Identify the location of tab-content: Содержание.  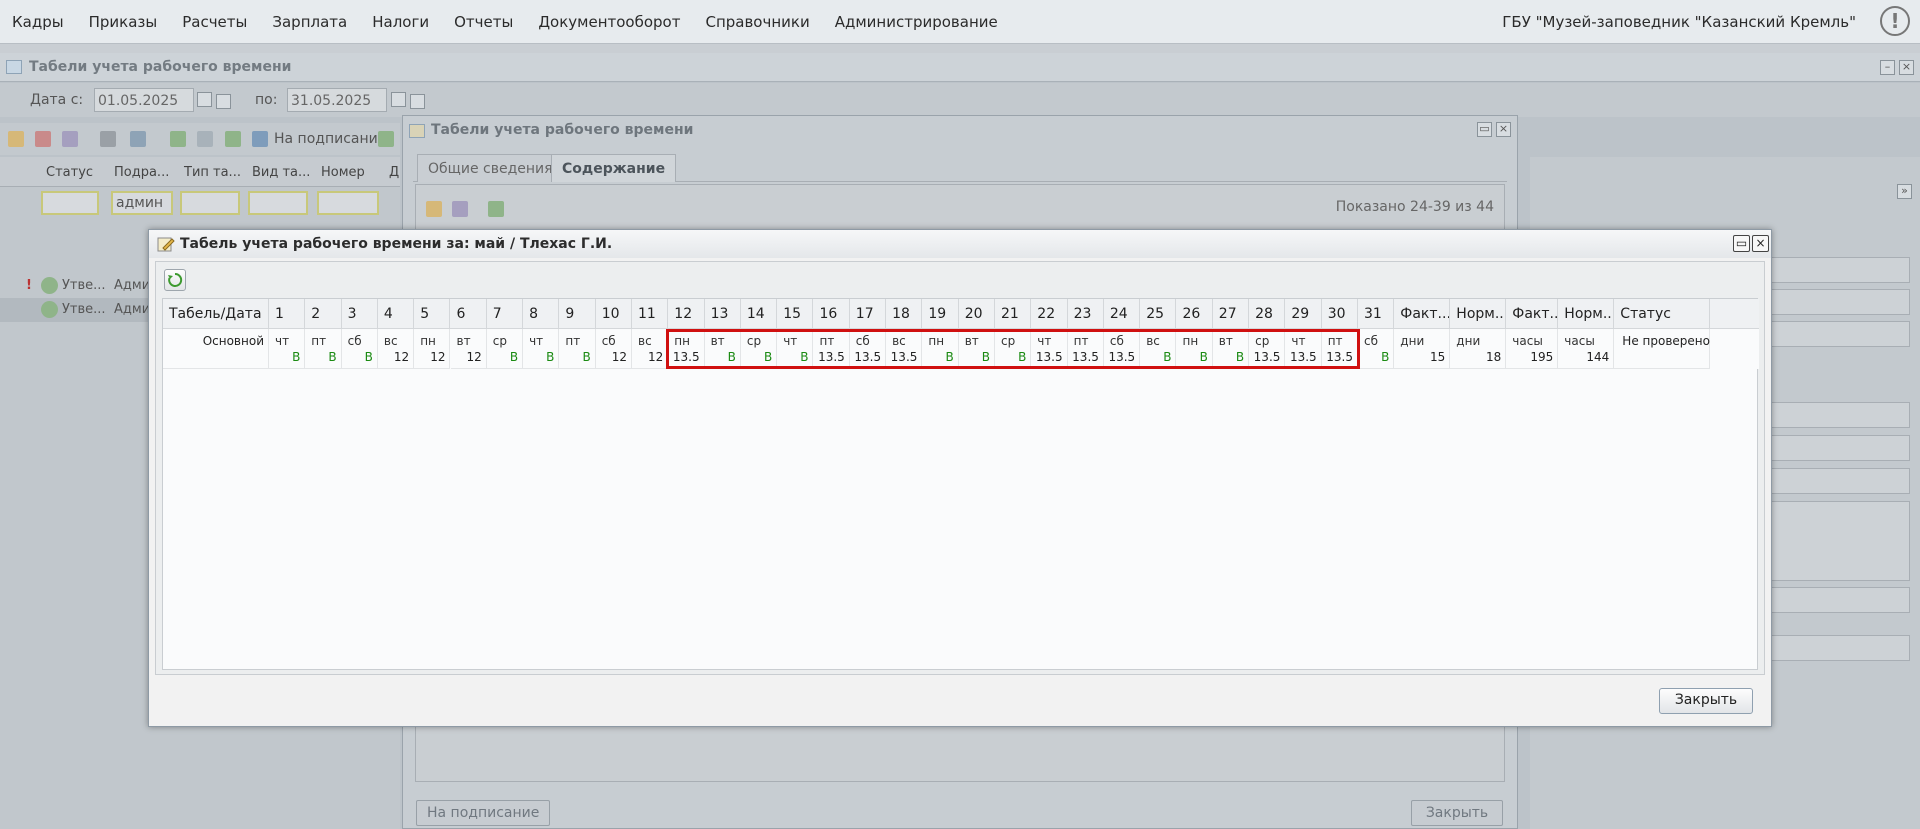
(614, 168).